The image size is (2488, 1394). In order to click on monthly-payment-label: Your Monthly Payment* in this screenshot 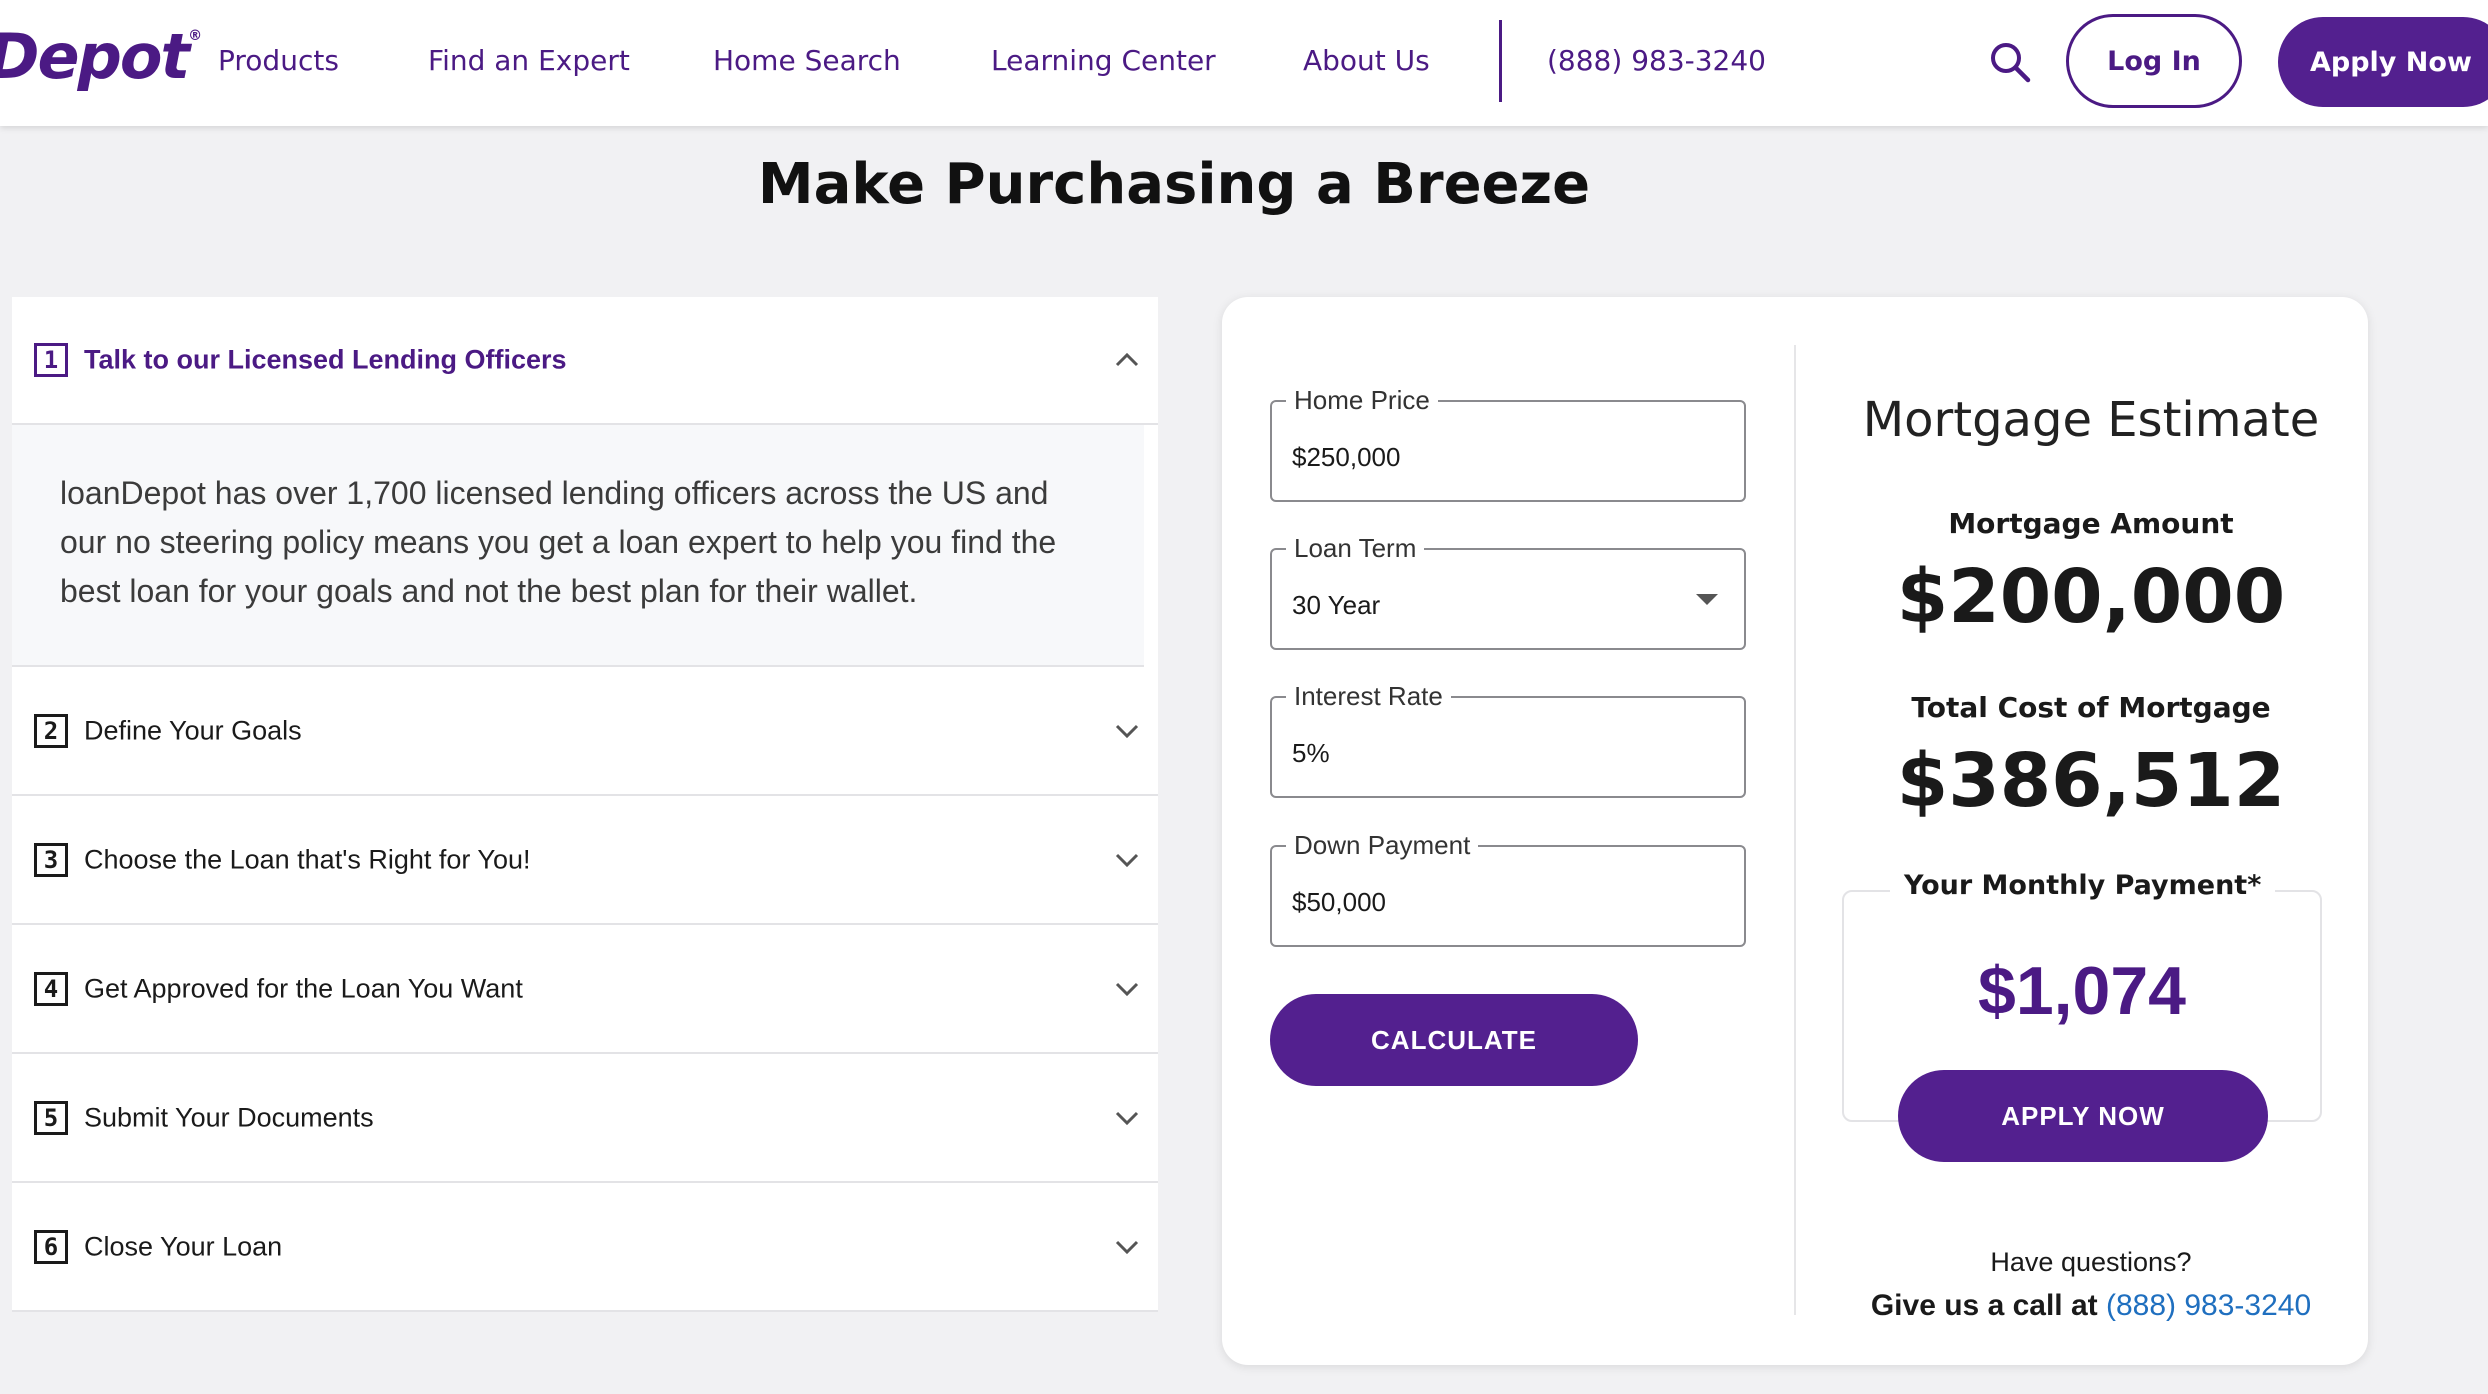, I will do `click(2083, 885)`.